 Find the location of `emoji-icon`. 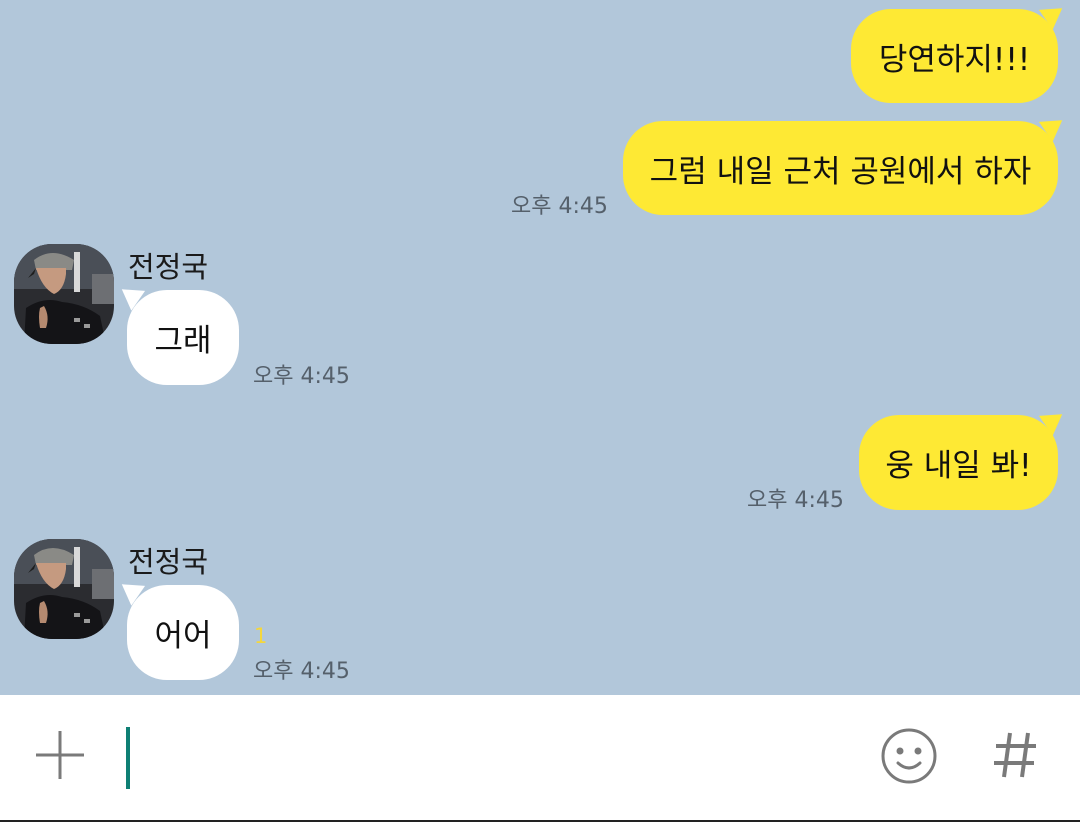

emoji-icon is located at coordinates (909, 756).